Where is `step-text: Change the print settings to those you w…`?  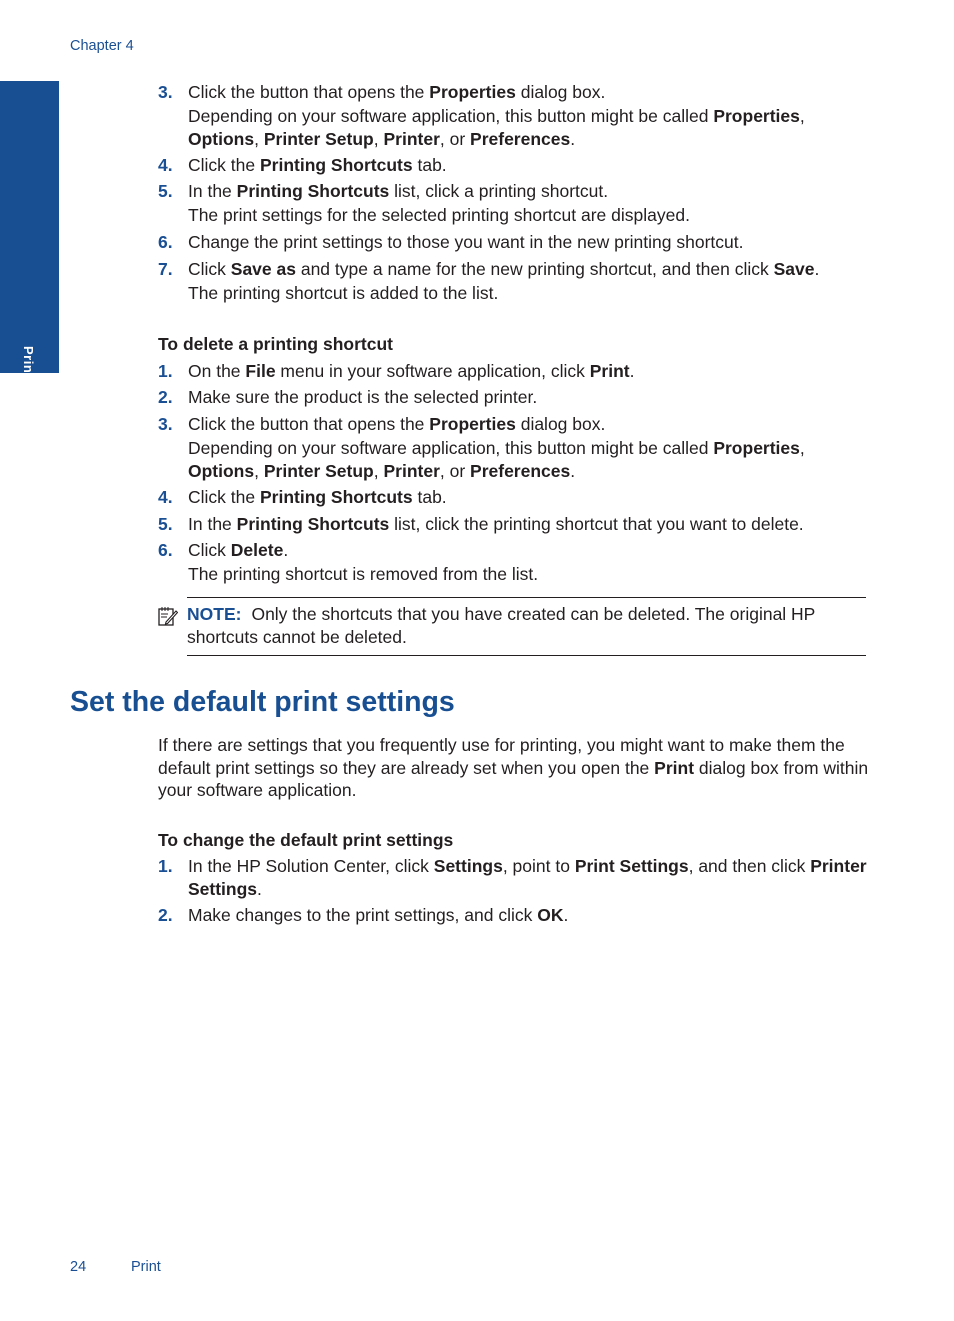
step-text: Change the print settings to those you w… is located at coordinates (528, 242).